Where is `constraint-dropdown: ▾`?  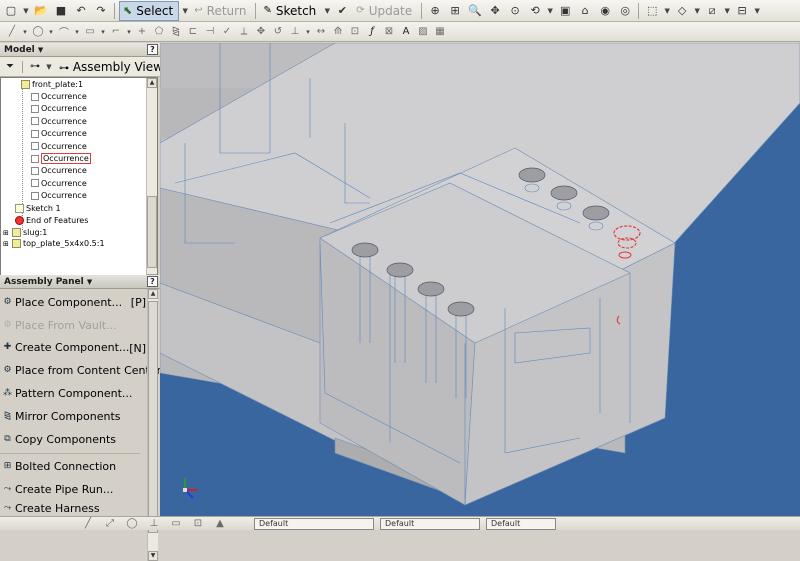 constraint-dropdown: ▾ is located at coordinates (308, 32).